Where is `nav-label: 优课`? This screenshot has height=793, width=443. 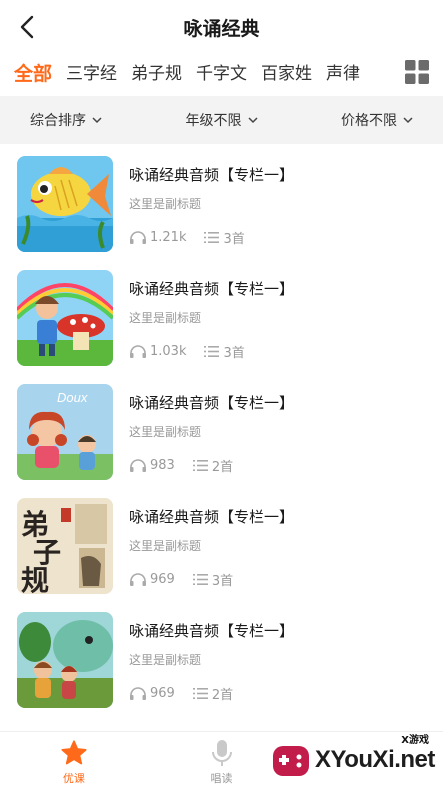 nav-label: 优课 is located at coordinates (73, 778).